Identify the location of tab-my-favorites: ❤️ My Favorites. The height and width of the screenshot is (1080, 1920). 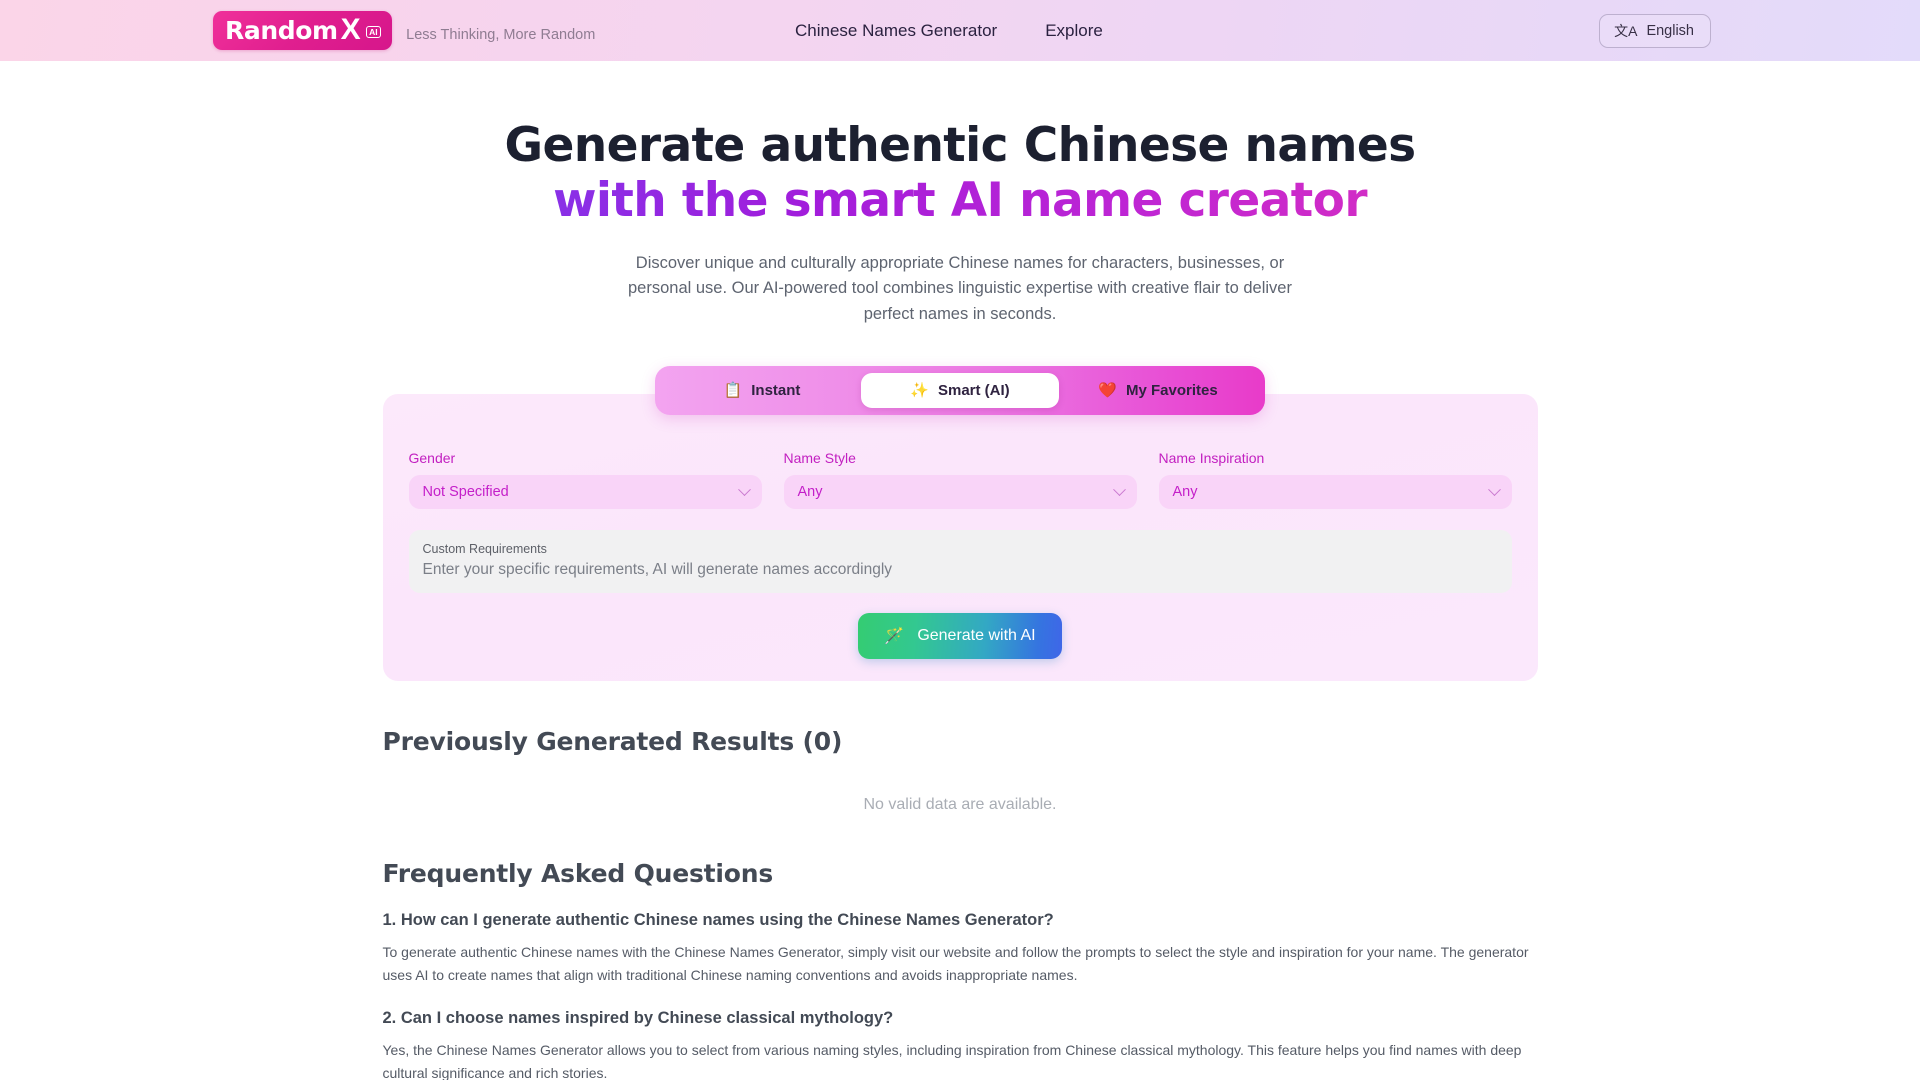
(1158, 390).